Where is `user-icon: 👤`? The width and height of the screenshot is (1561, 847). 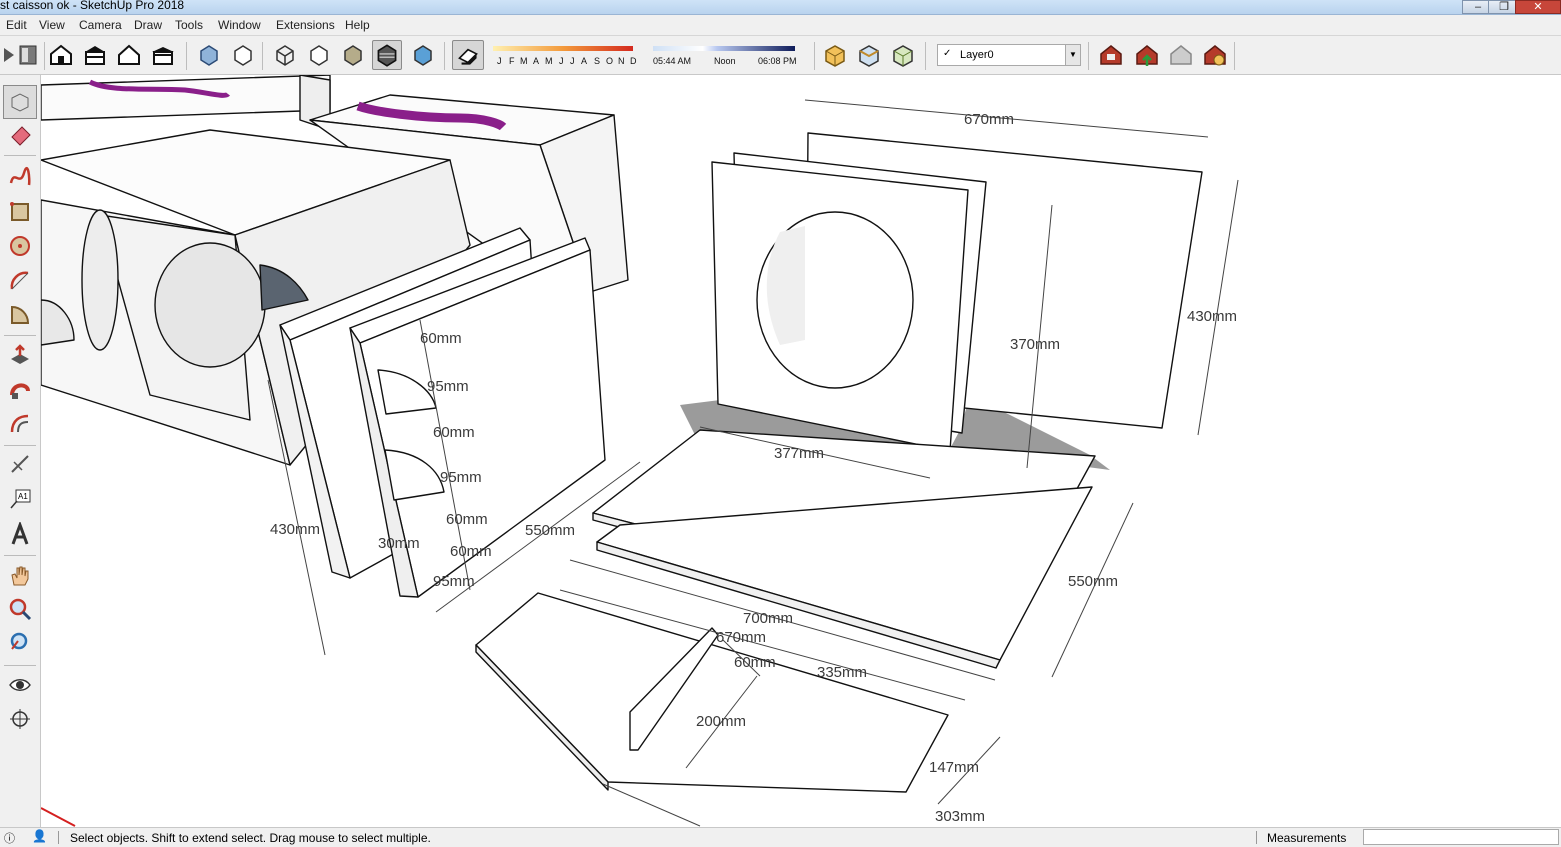
user-icon: 👤 is located at coordinates (39, 836).